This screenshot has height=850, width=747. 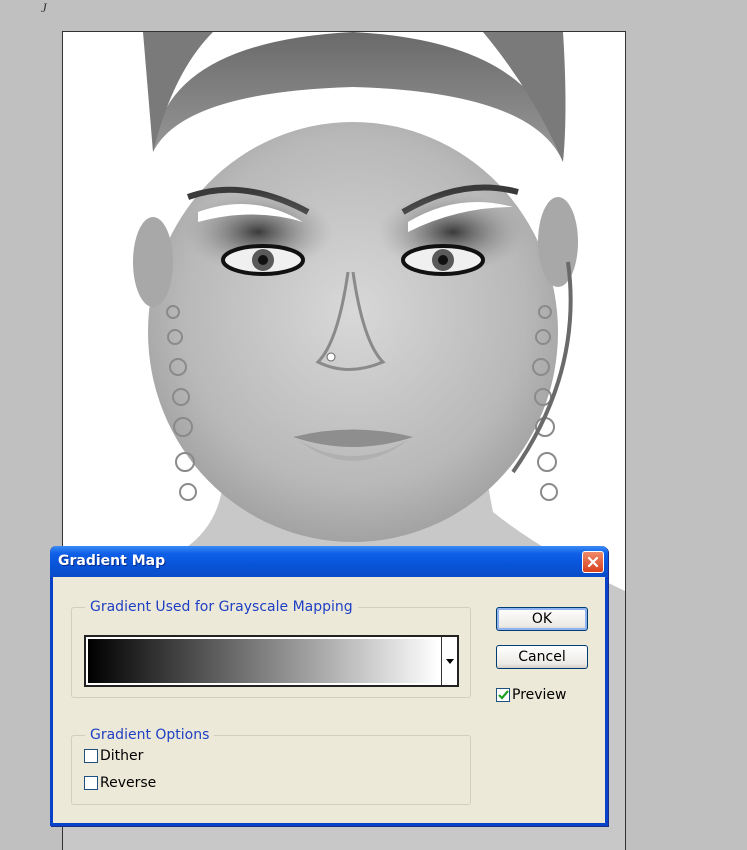 I want to click on reverse-checkbox, so click(x=91, y=783).